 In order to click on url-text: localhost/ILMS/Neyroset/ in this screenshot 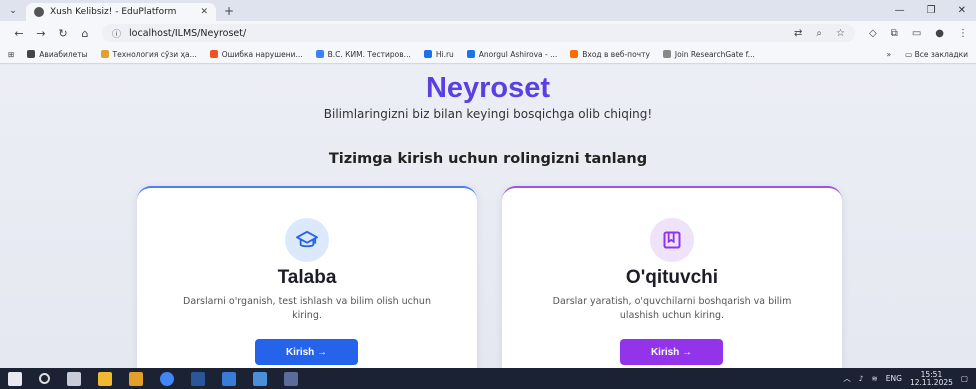, I will do `click(188, 33)`.